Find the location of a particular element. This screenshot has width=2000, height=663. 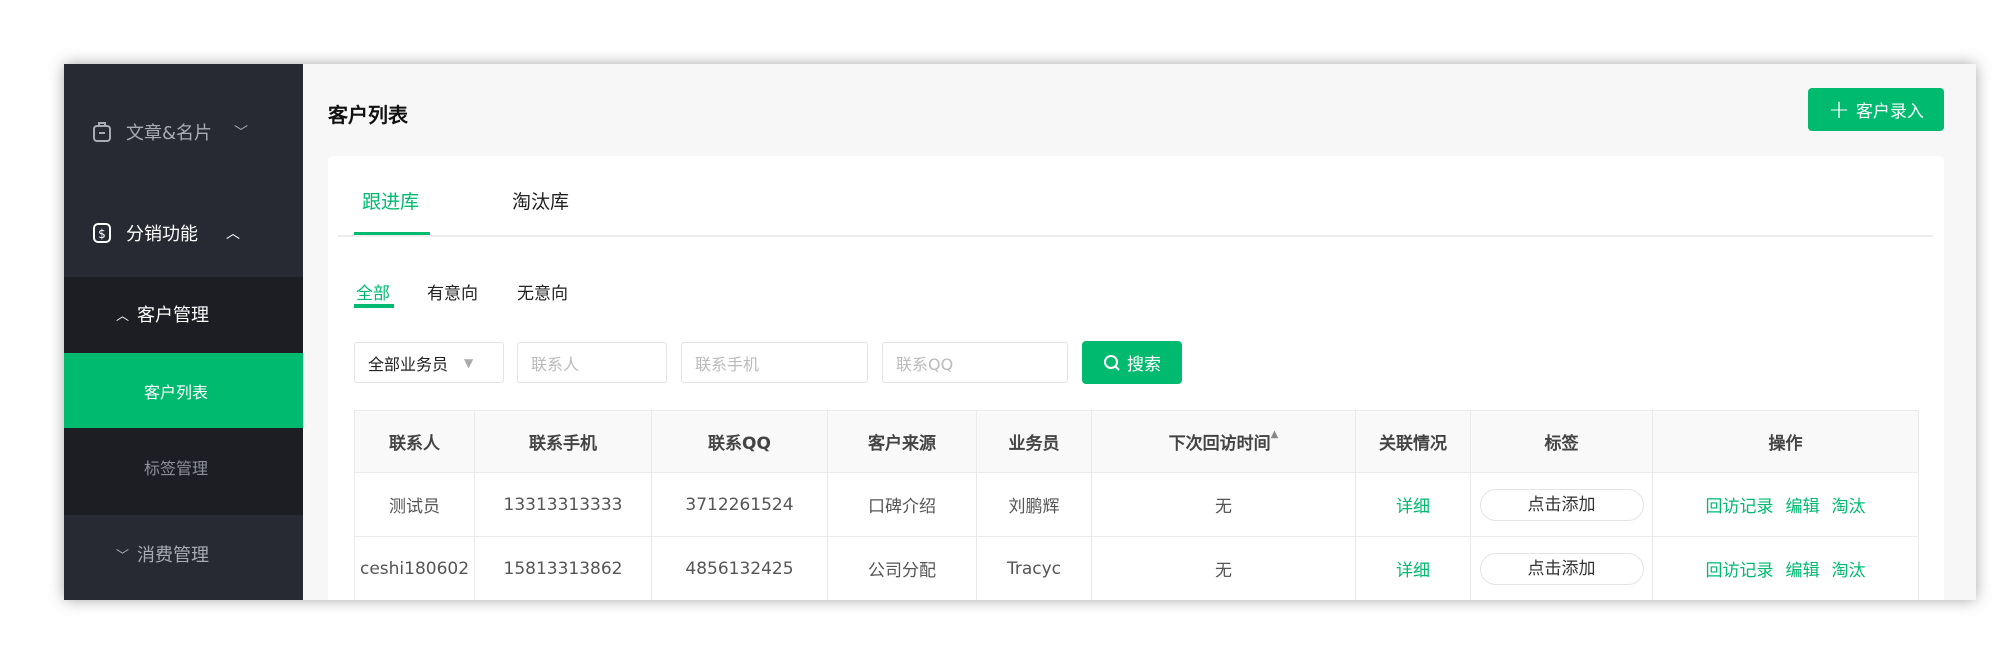

tab-eliminated: 淘汰库 is located at coordinates (540, 200).